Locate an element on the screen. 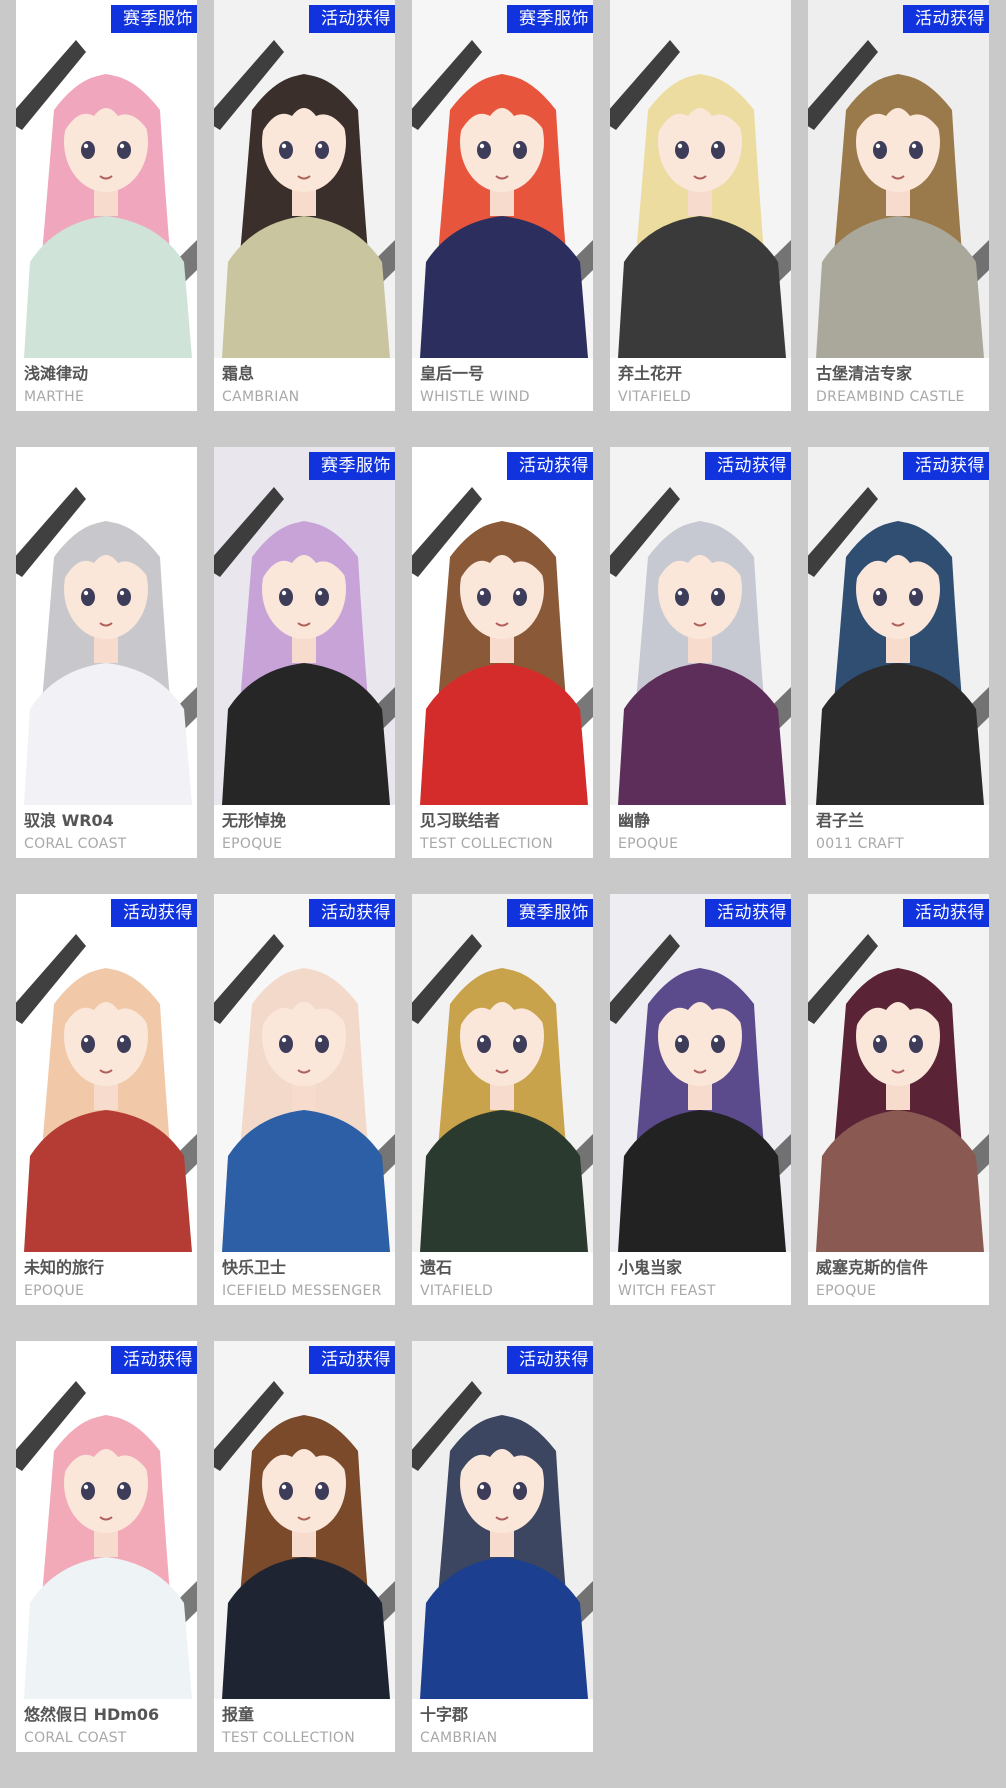 Image resolution: width=1006 pixels, height=1788 pixels. skin-info: 皇后一号 WHISTLE WIND is located at coordinates (502, 384).